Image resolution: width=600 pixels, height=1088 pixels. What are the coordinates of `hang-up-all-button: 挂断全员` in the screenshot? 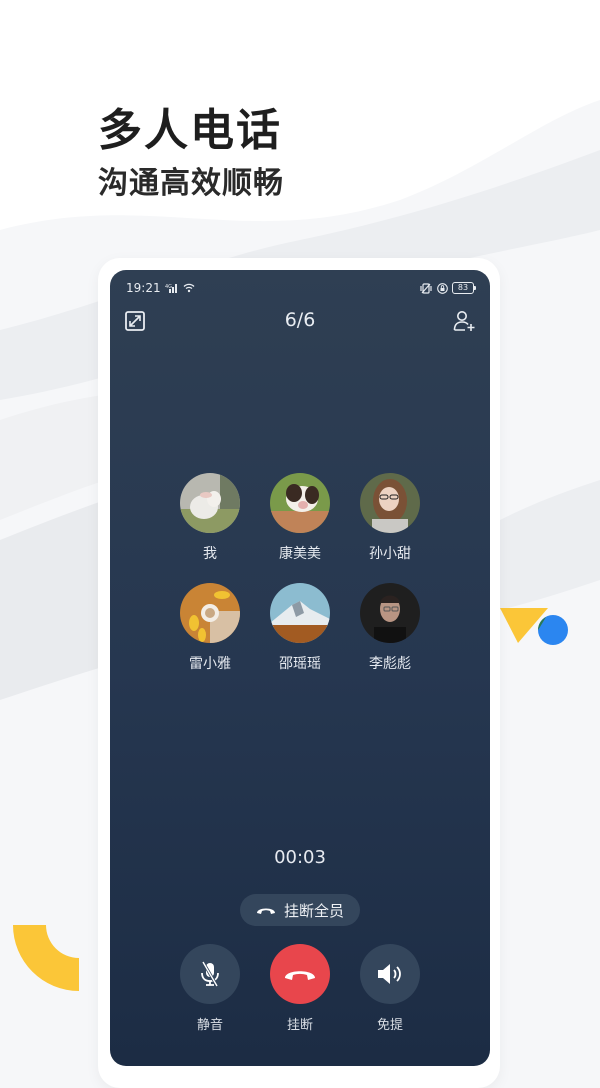 It's located at (300, 910).